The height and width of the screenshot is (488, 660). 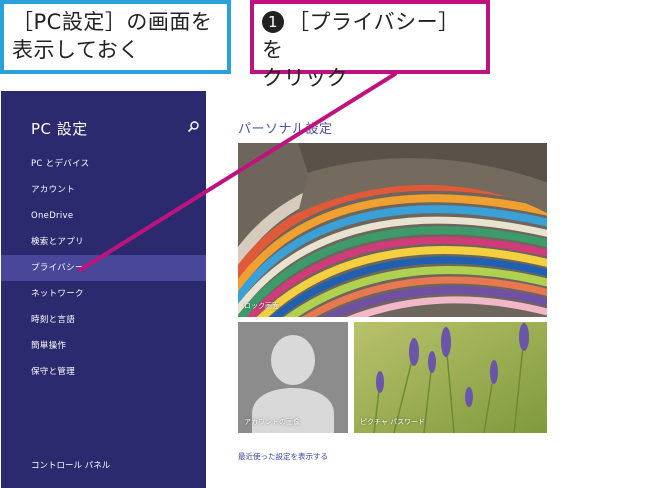 What do you see at coordinates (393, 422) in the screenshot?
I see `picture-password-label: ピクチャ パスワード` at bounding box center [393, 422].